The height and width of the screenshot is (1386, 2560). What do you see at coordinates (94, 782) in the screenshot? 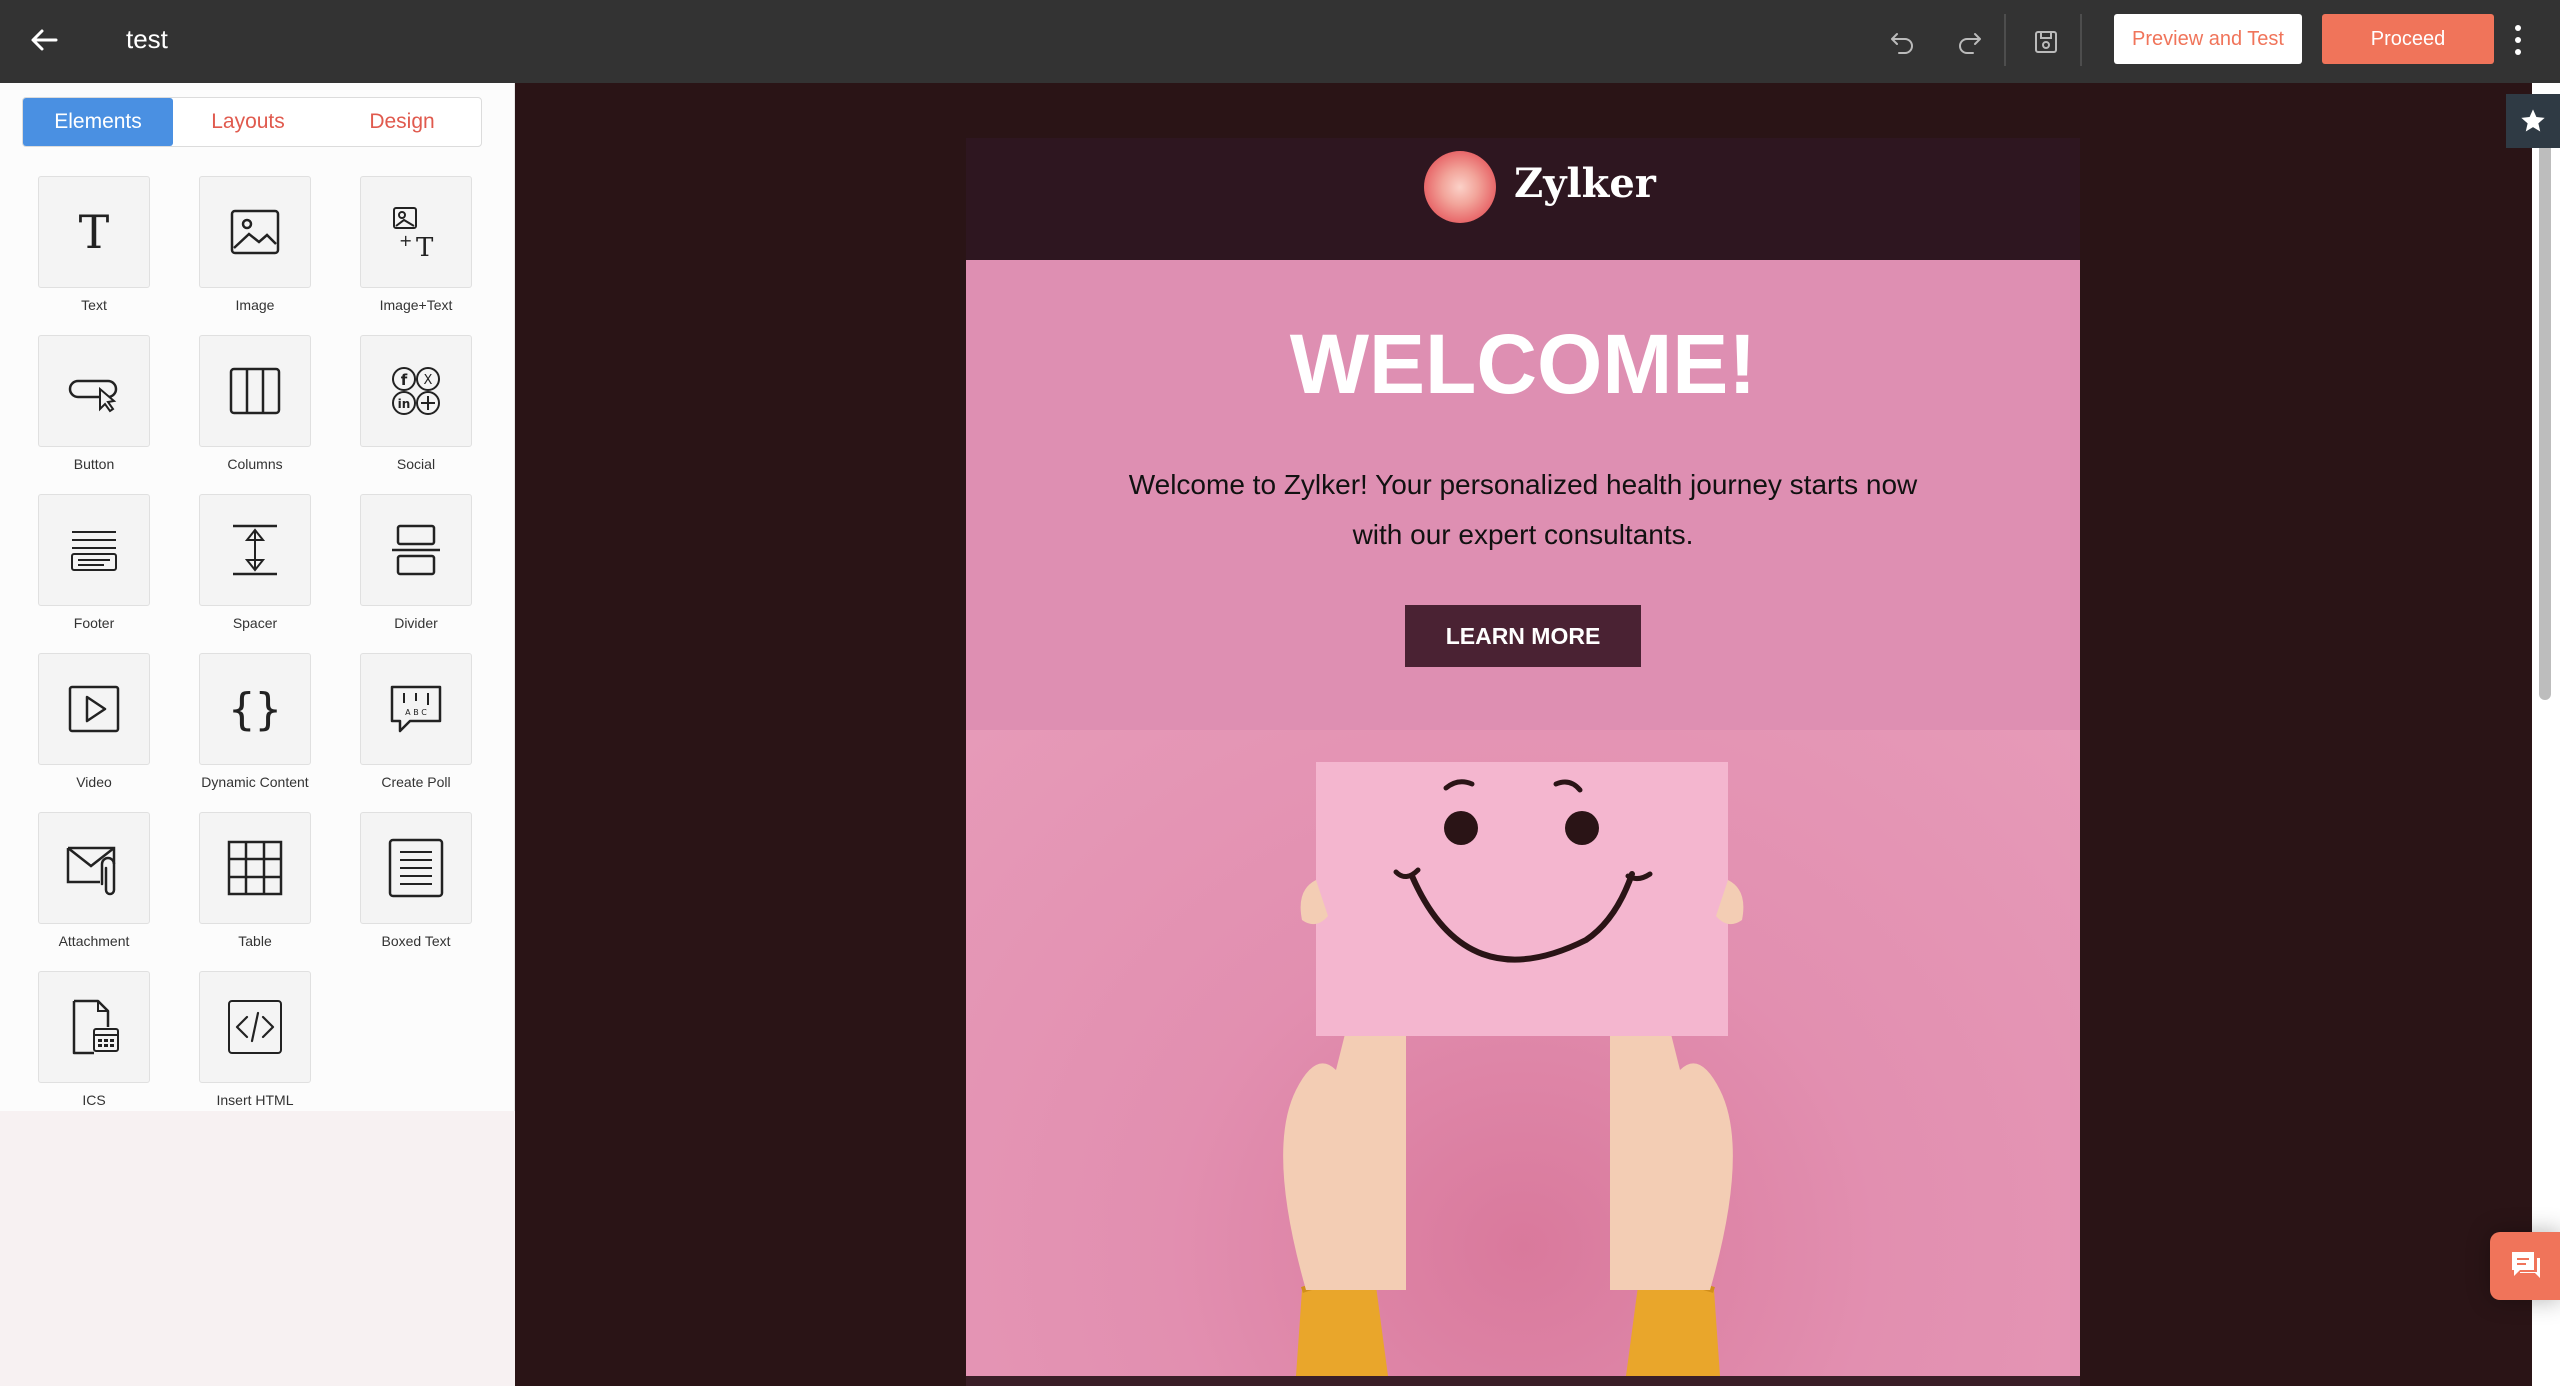
I see `element-label: Video` at bounding box center [94, 782].